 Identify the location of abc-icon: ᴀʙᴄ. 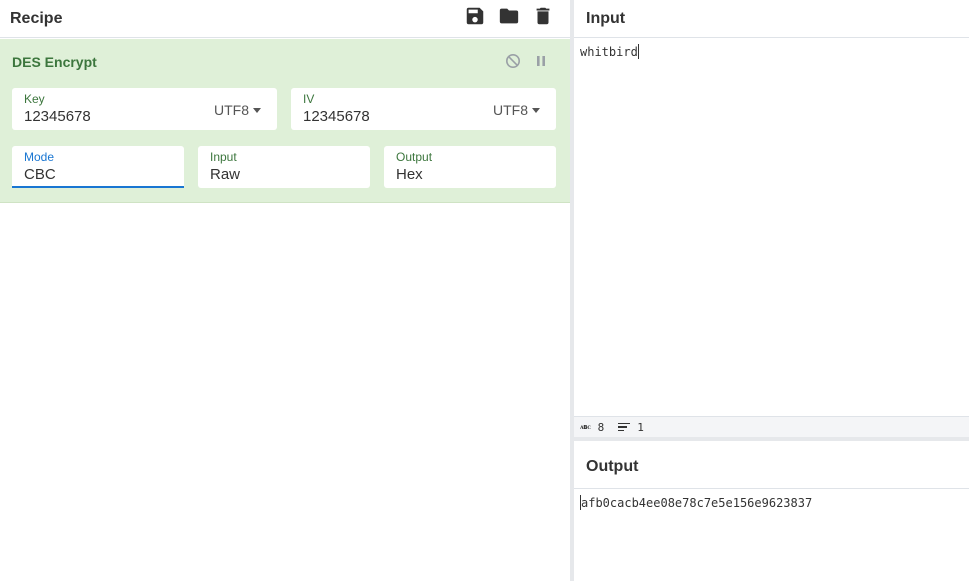
(585, 427).